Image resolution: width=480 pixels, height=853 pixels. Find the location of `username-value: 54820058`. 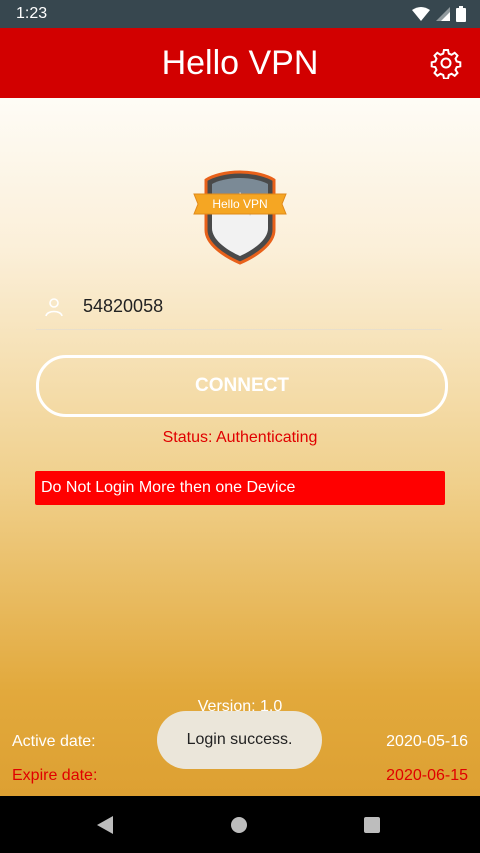

username-value: 54820058 is located at coordinates (123, 306).